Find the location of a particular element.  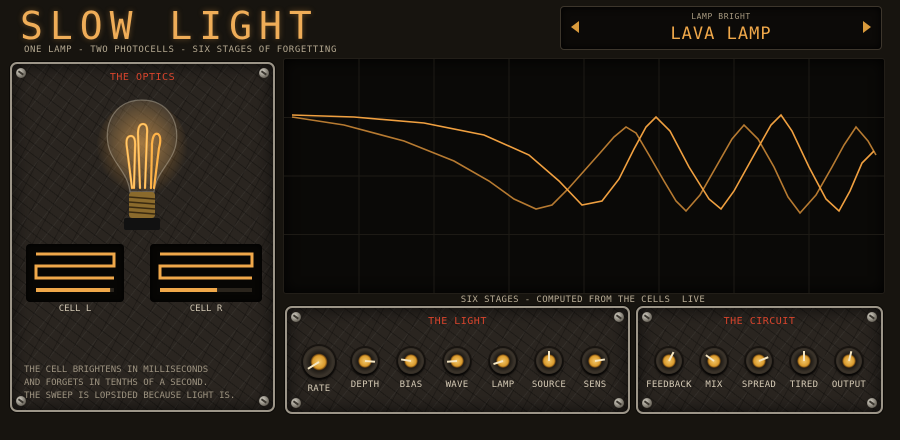

light-lamp-control: LAMP is located at coordinates (503, 369).